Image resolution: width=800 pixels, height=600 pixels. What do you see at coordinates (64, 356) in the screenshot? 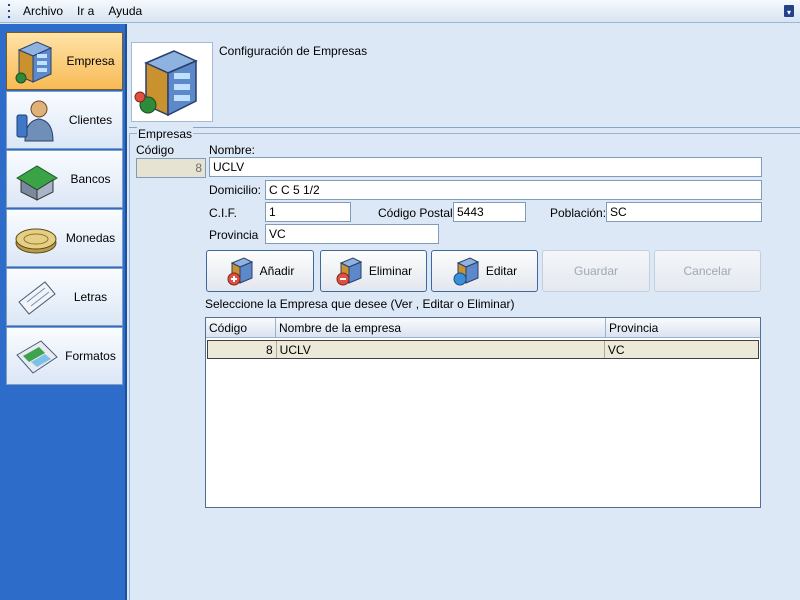
I see `sidebar-item-formatos: Formatos` at bounding box center [64, 356].